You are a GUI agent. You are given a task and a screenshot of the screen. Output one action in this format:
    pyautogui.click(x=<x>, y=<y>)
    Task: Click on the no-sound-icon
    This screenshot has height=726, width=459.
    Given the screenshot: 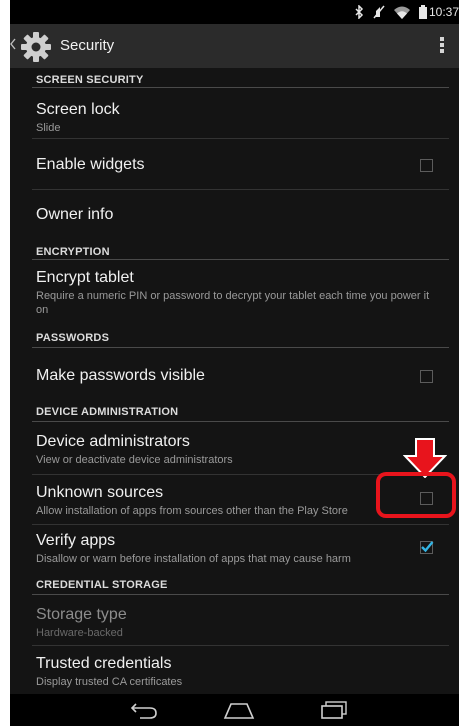 What is the action you would take?
    pyautogui.click(x=379, y=12)
    